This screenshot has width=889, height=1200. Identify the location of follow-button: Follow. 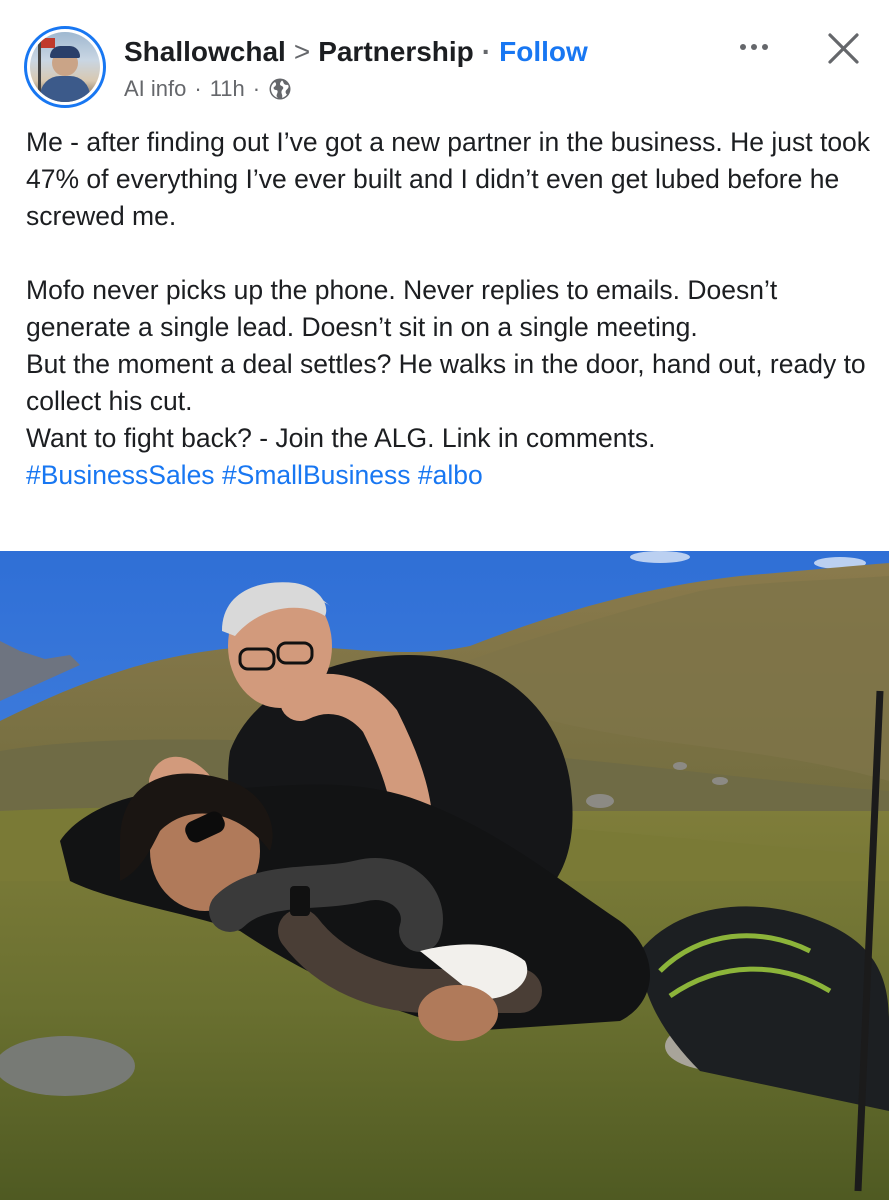
(543, 52).